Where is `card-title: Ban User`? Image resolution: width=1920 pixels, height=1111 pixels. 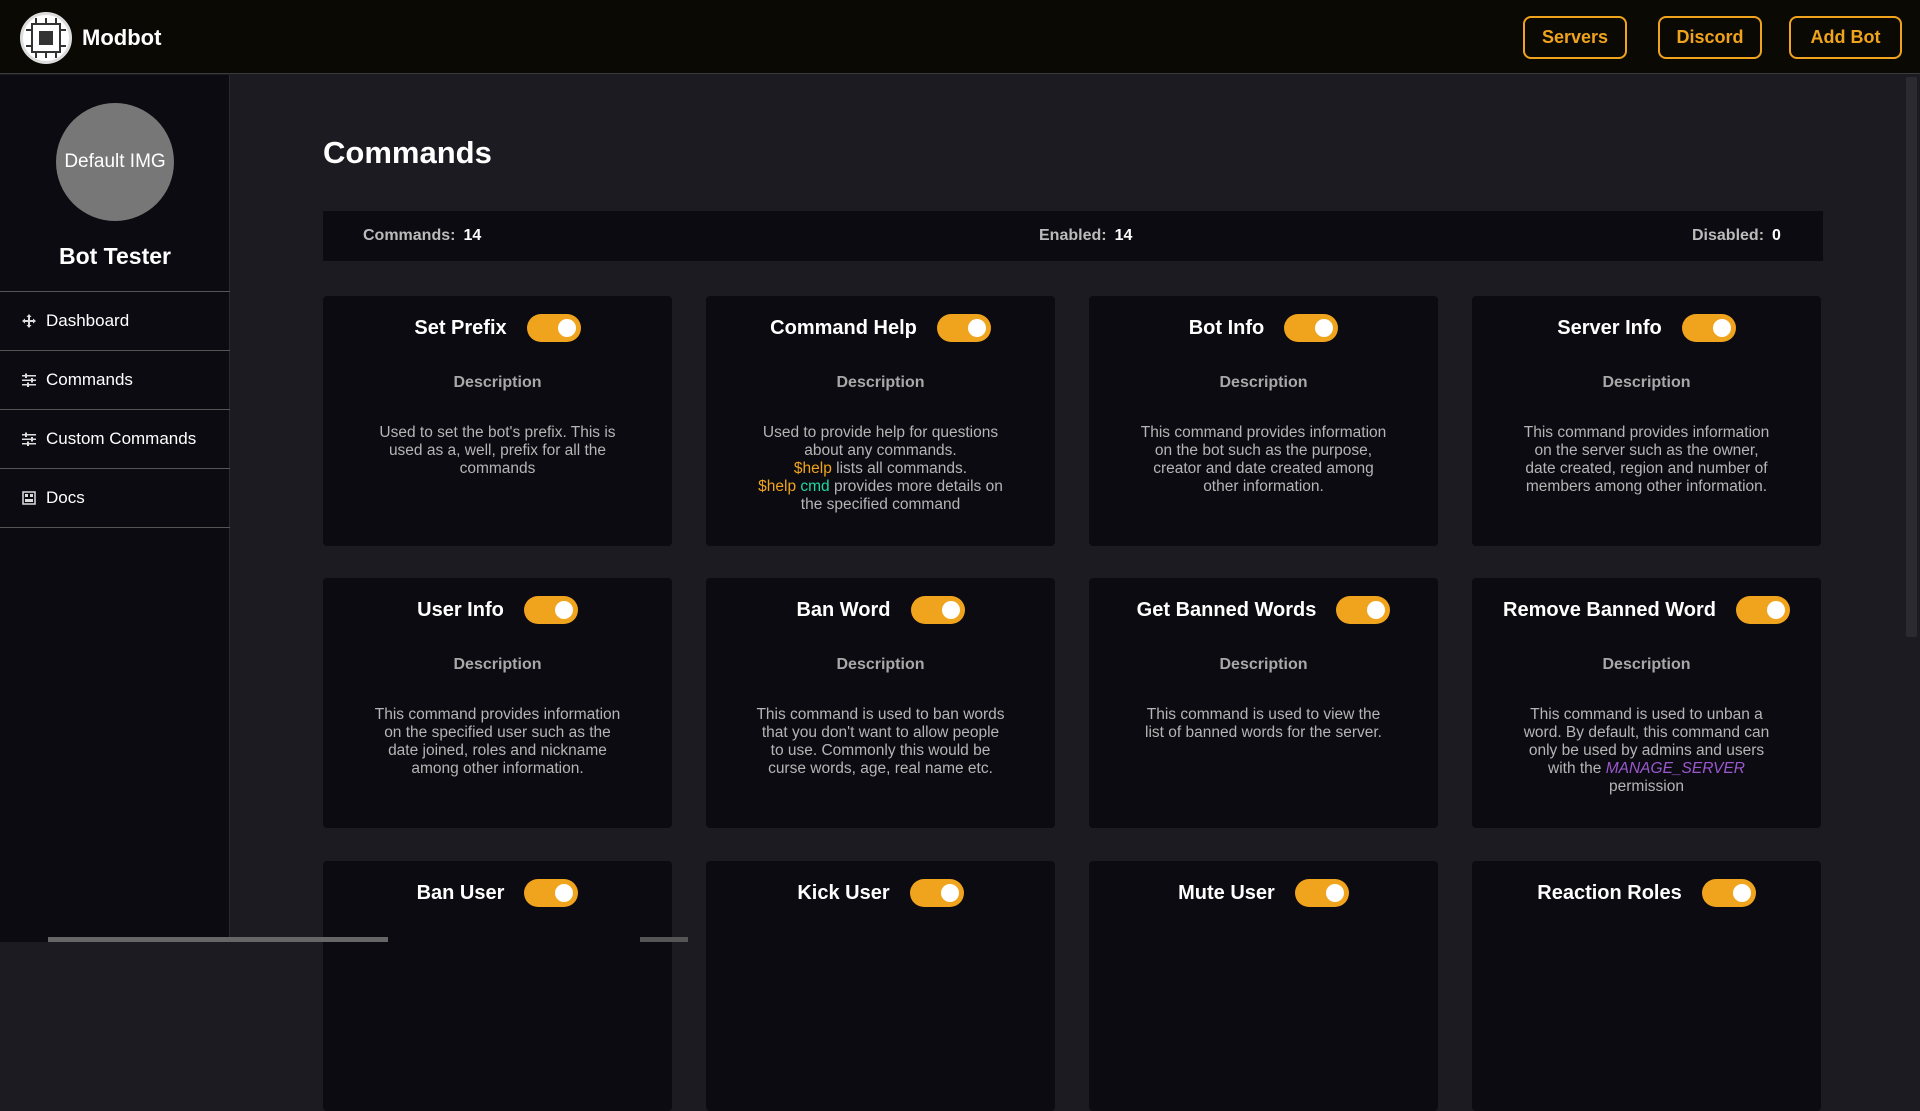 card-title: Ban User is located at coordinates (460, 892).